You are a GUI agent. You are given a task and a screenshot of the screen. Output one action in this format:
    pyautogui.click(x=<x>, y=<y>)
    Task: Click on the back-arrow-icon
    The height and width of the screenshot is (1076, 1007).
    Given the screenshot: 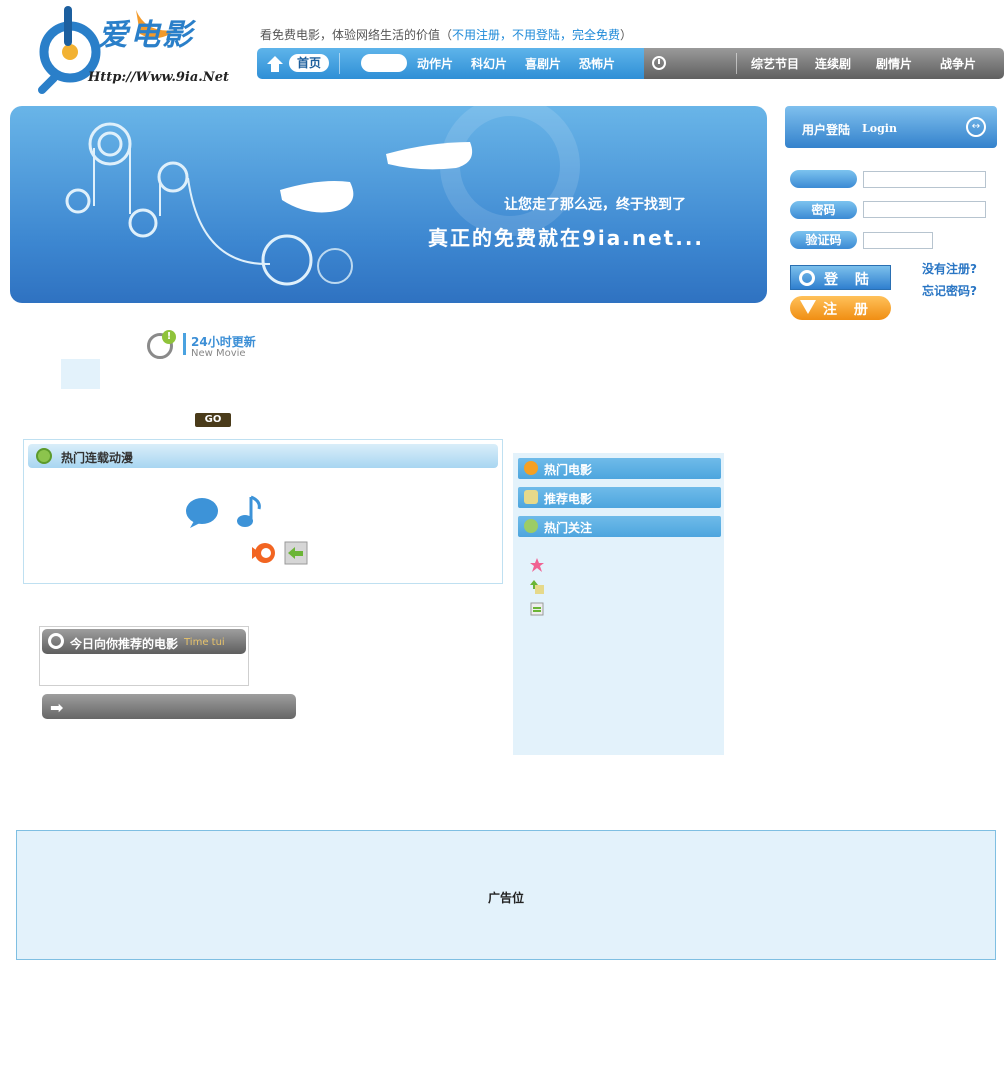 What is the action you would take?
    pyautogui.click(x=296, y=553)
    